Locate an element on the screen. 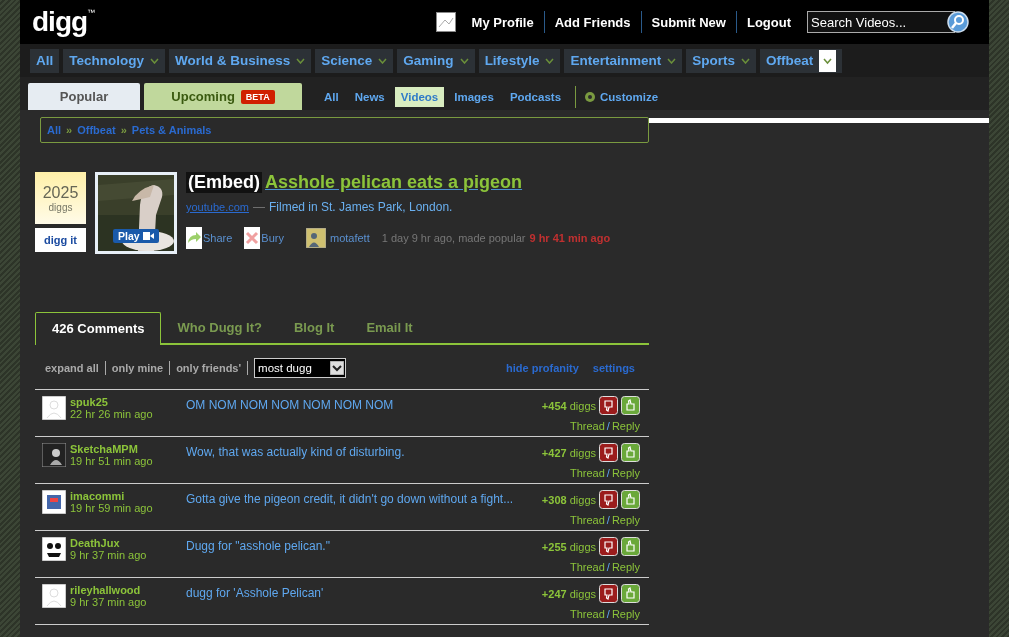  sort-tab: Upcoming BETA is located at coordinates (223, 96).